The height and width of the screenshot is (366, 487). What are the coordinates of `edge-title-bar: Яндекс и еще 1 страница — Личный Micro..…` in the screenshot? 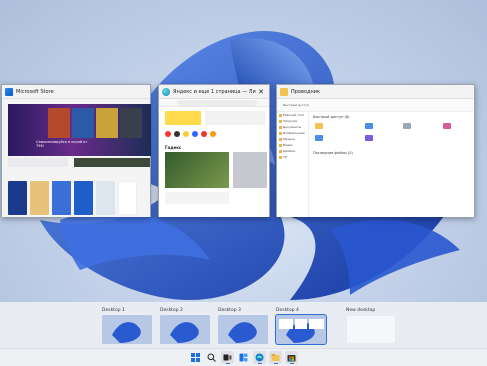 It's located at (214, 92).